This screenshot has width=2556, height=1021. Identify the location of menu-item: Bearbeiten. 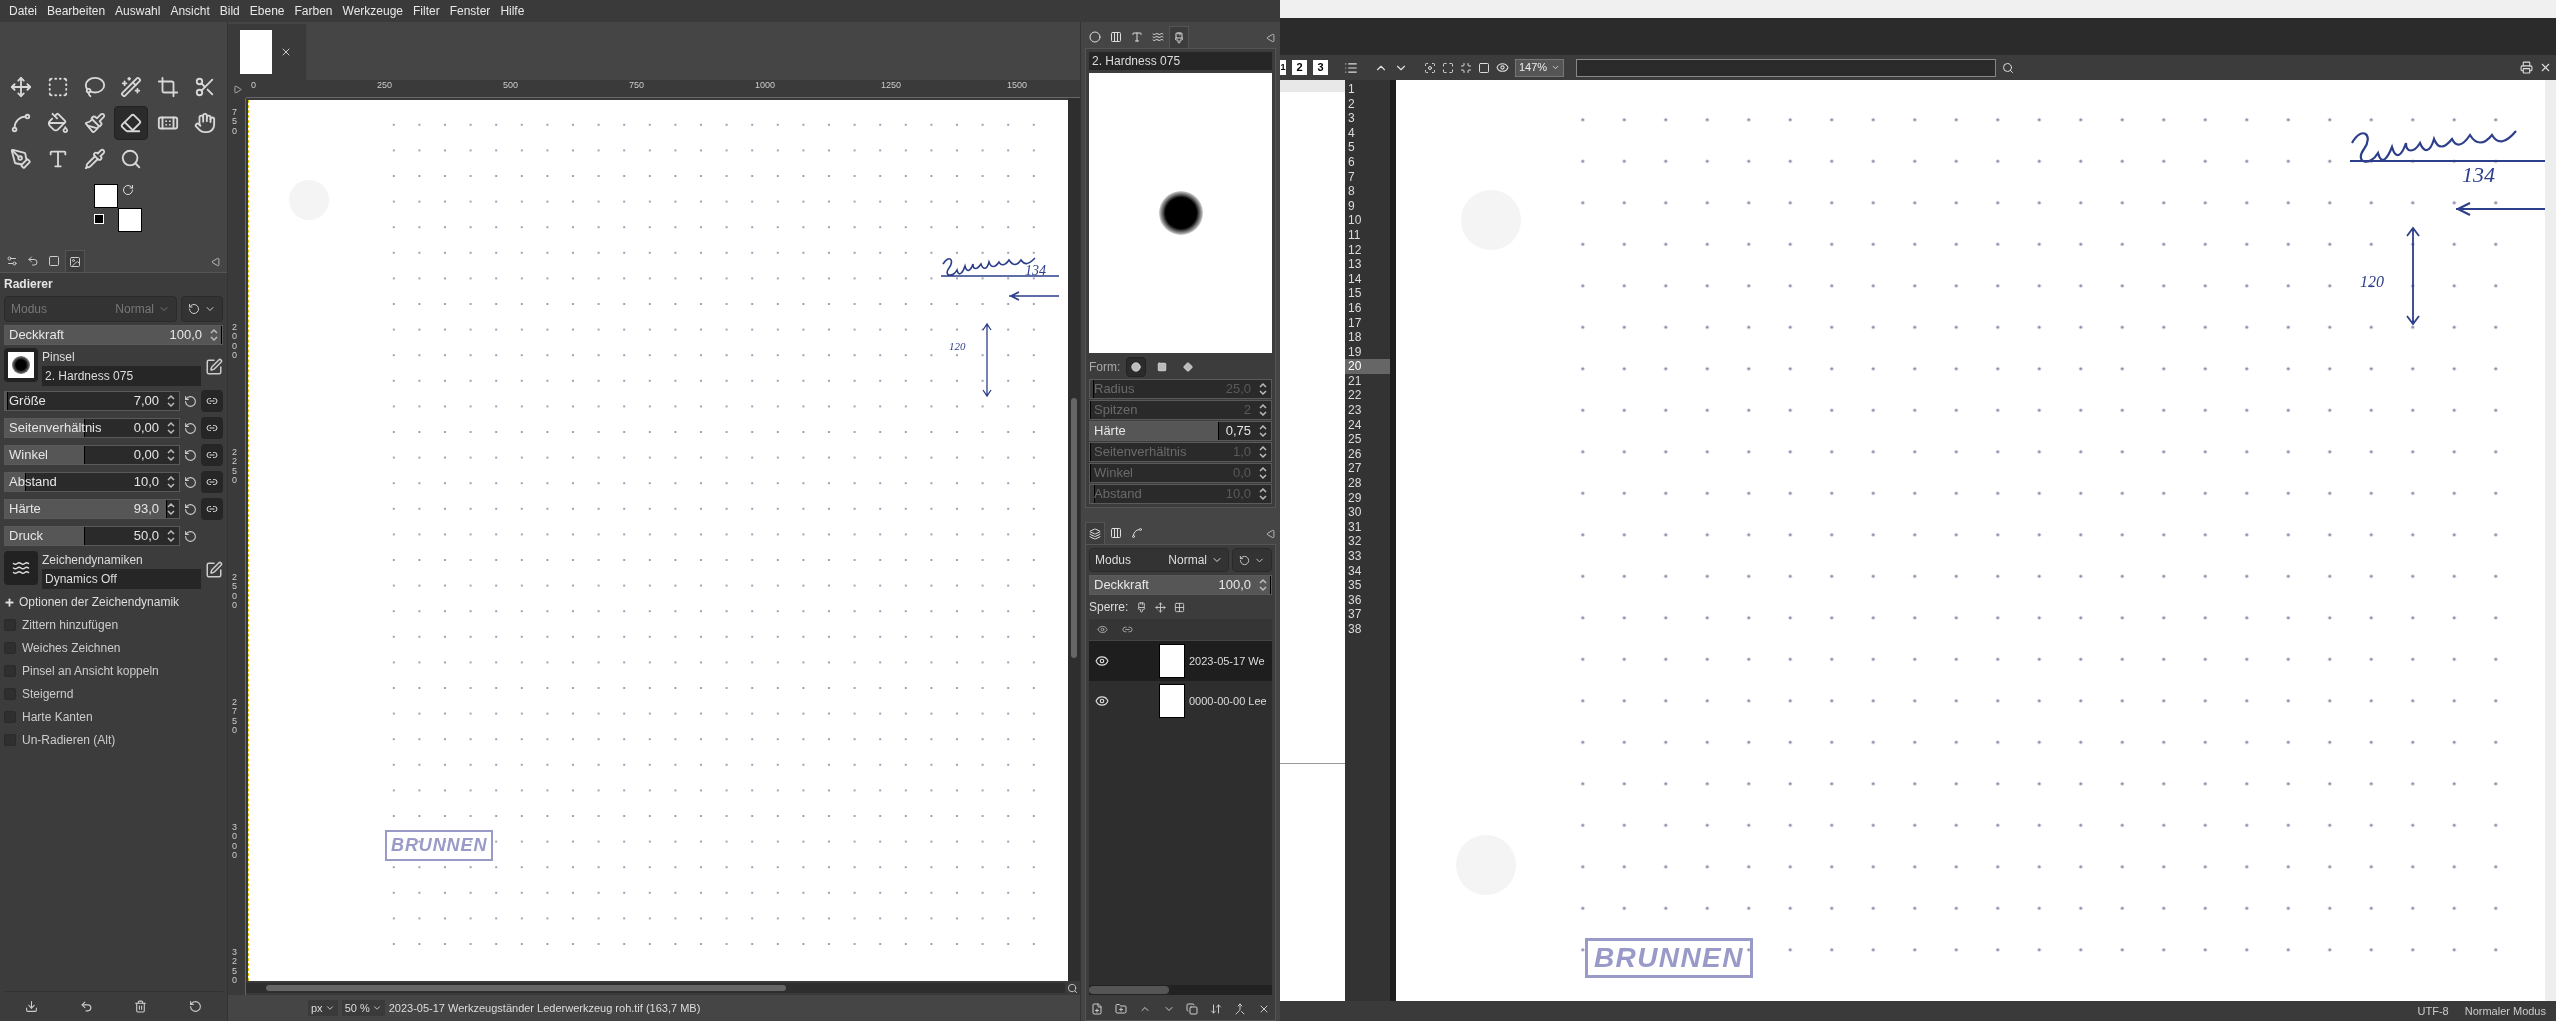
(76, 11).